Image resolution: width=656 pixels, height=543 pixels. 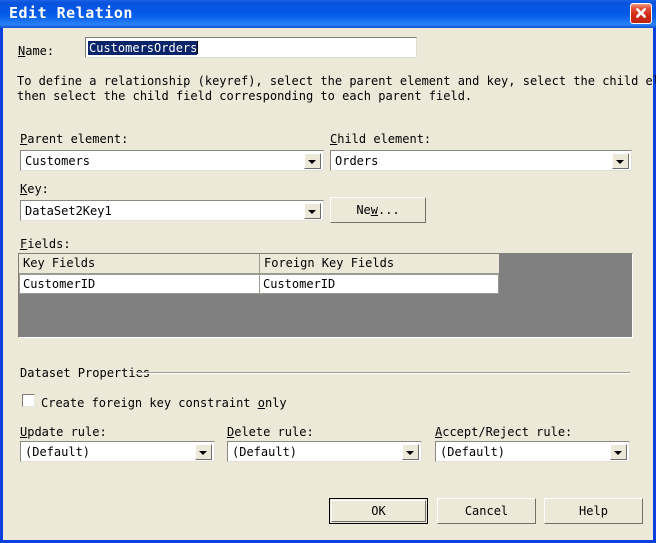 I want to click on fields-label: Fields:, so click(x=45, y=244).